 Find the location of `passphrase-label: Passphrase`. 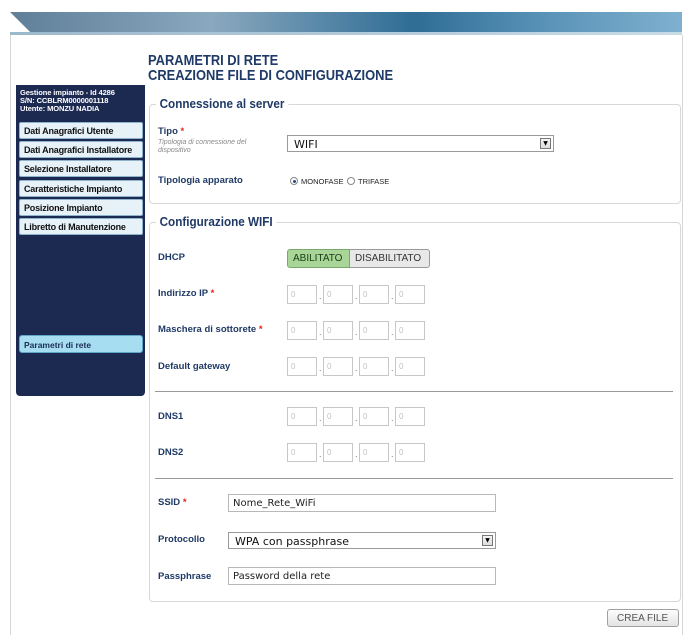

passphrase-label: Passphrase is located at coordinates (185, 576).